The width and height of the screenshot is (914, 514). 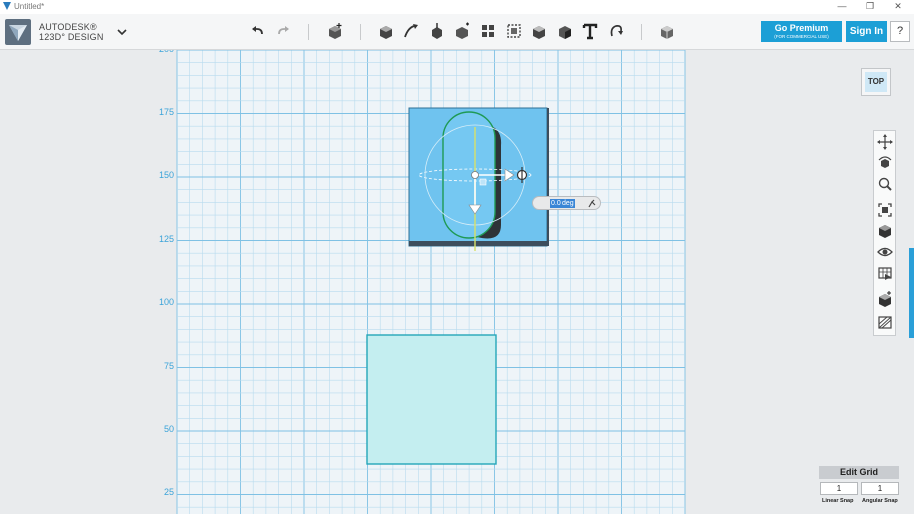 What do you see at coordinates (616, 31) in the screenshot?
I see `snap-icon` at bounding box center [616, 31].